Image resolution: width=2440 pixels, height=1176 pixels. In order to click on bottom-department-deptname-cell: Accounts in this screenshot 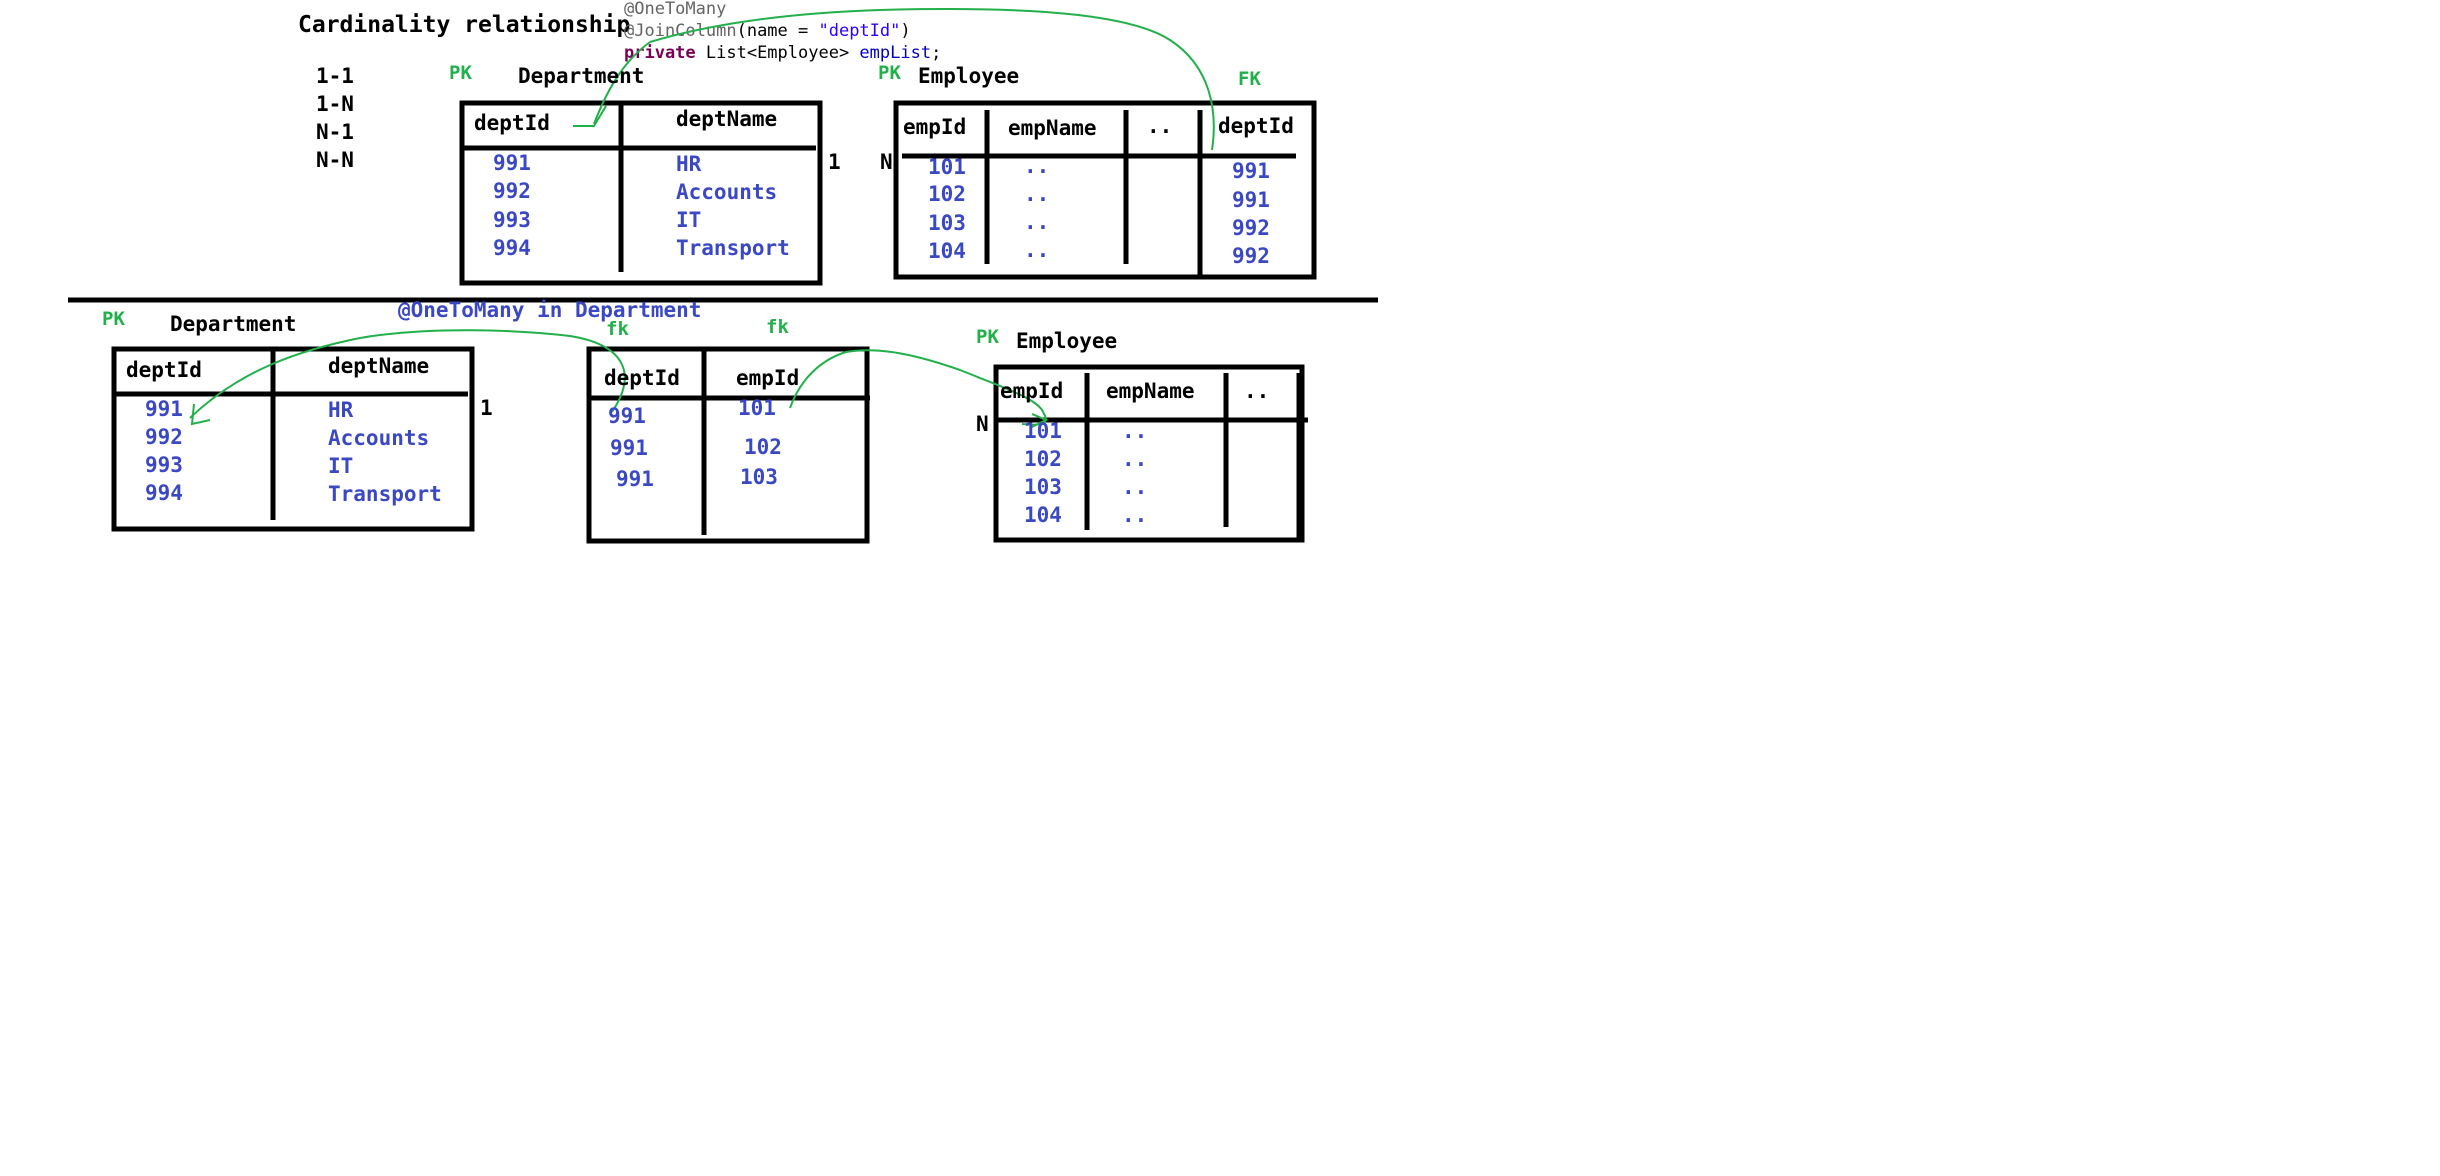, I will do `click(379, 438)`.